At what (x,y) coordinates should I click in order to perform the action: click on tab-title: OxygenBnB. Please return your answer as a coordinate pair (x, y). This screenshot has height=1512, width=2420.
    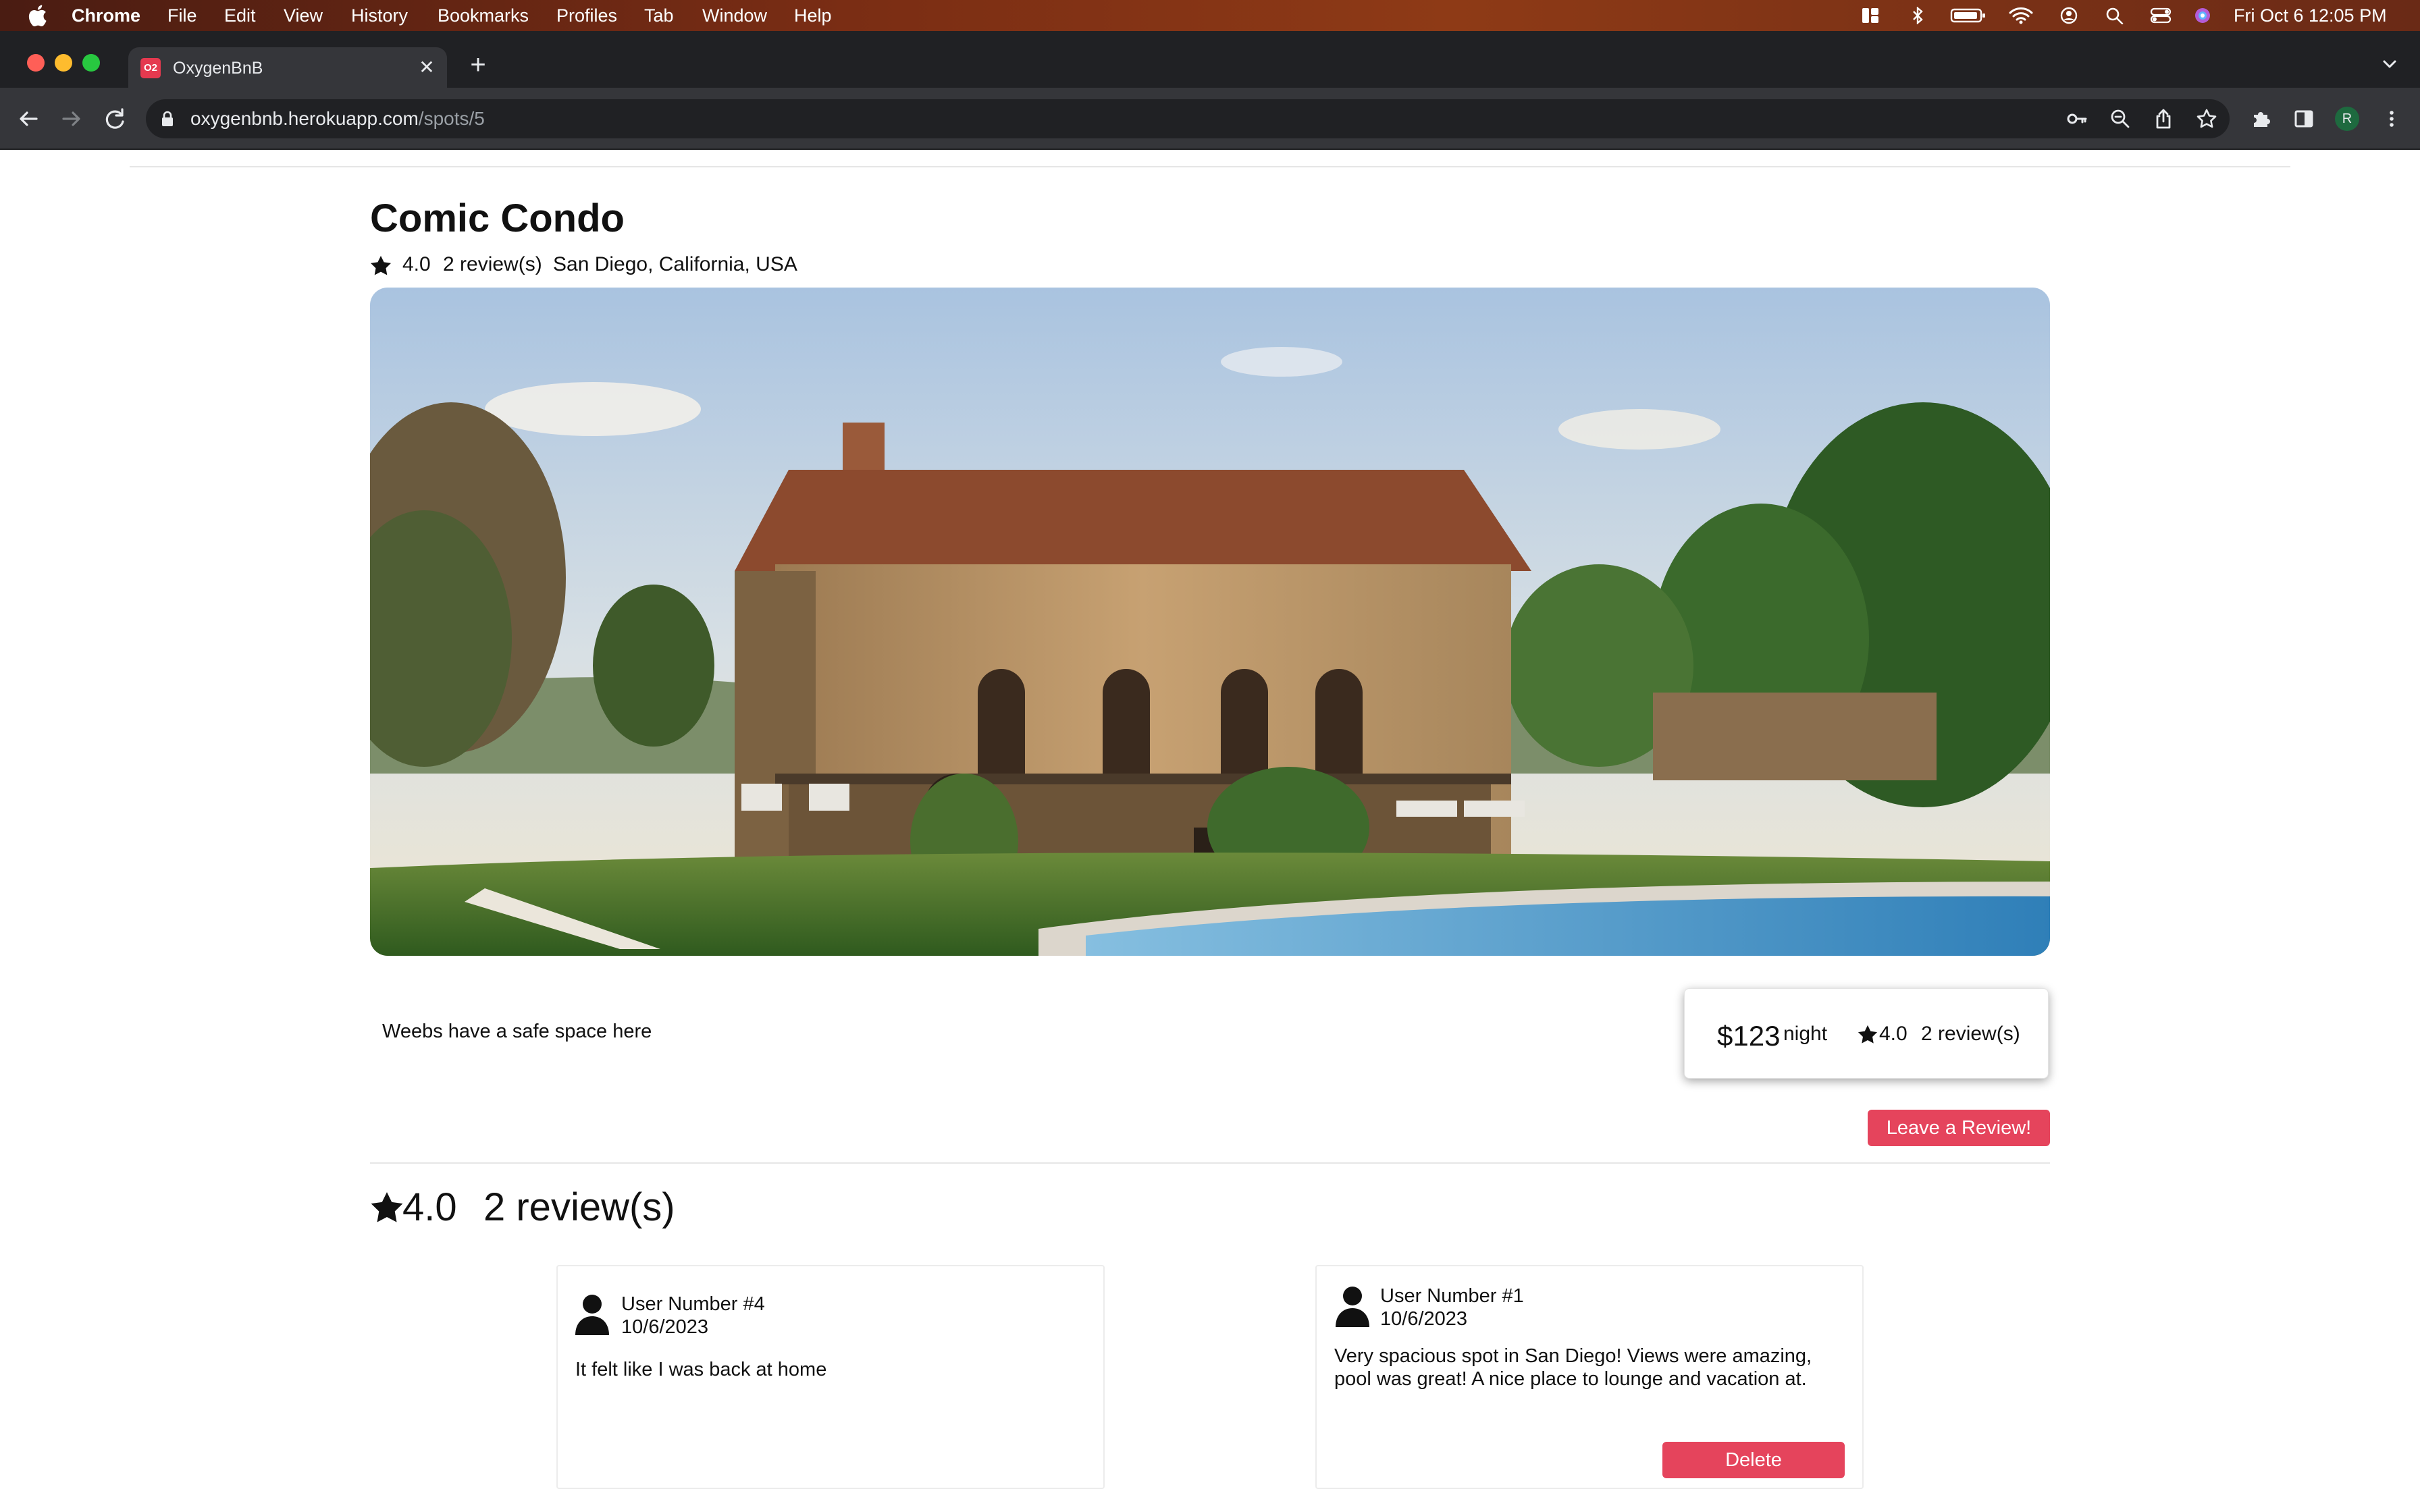
    Looking at the image, I should click on (218, 68).